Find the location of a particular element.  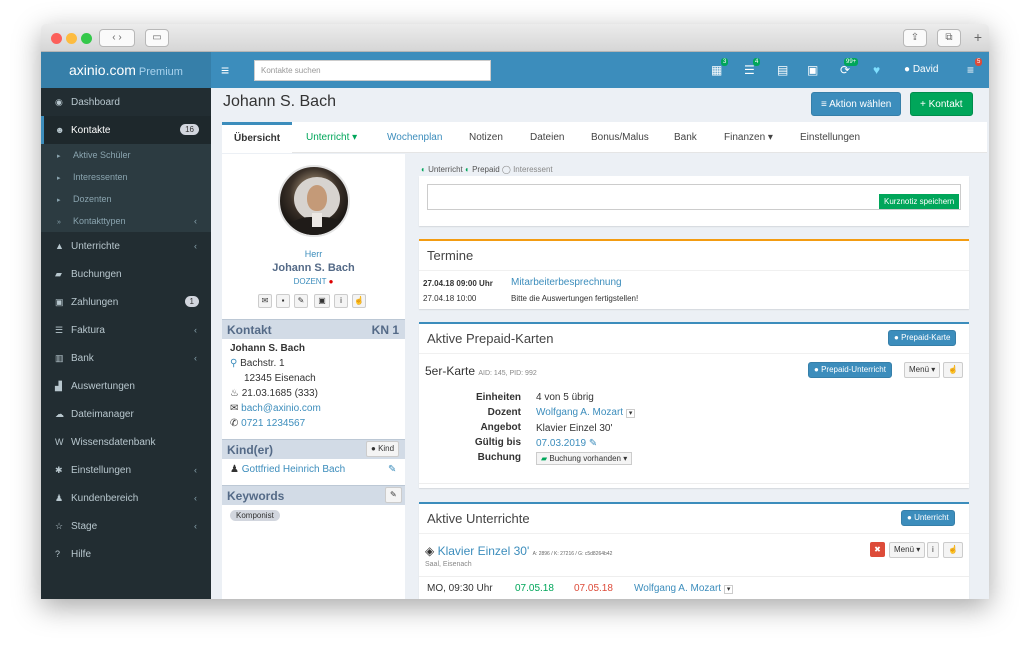

booking-dropdown: ▰ Buchung vorhanden ▾ is located at coordinates (584, 458).